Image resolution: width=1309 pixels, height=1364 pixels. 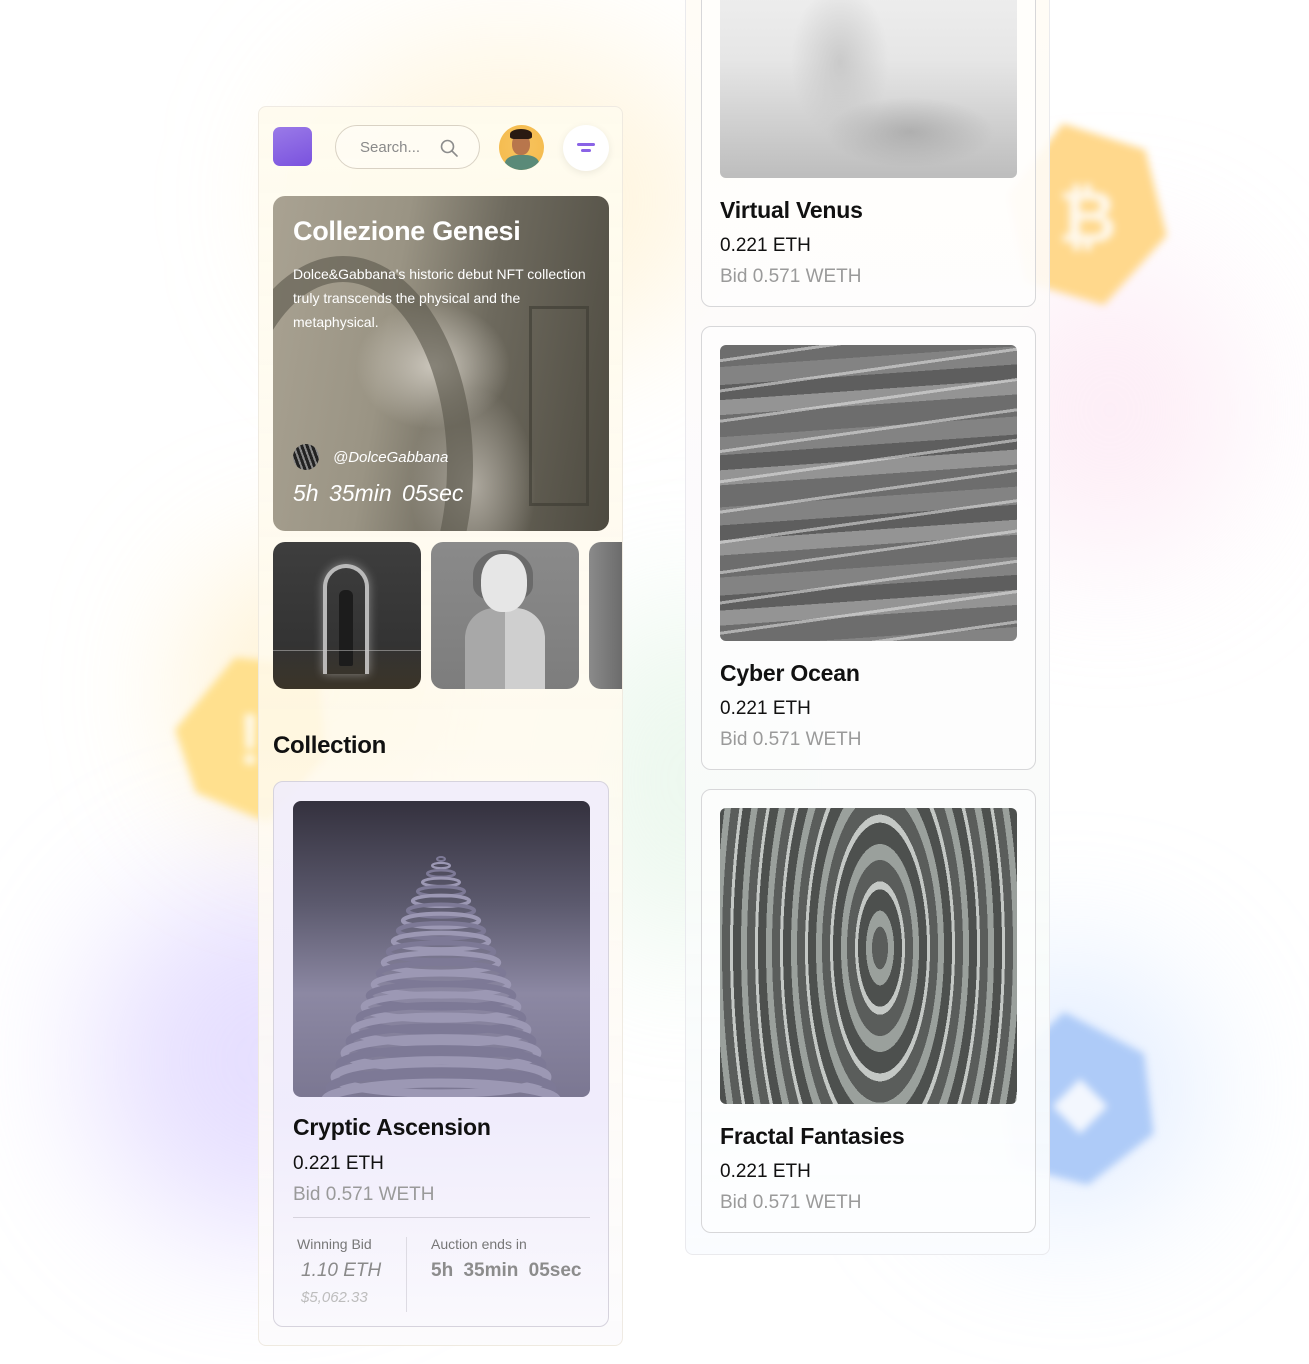 I want to click on nft-card-cyber-ocean: Cyber Ocean 0.221 ETH Bid 0.571 WETH, so click(x=868, y=548).